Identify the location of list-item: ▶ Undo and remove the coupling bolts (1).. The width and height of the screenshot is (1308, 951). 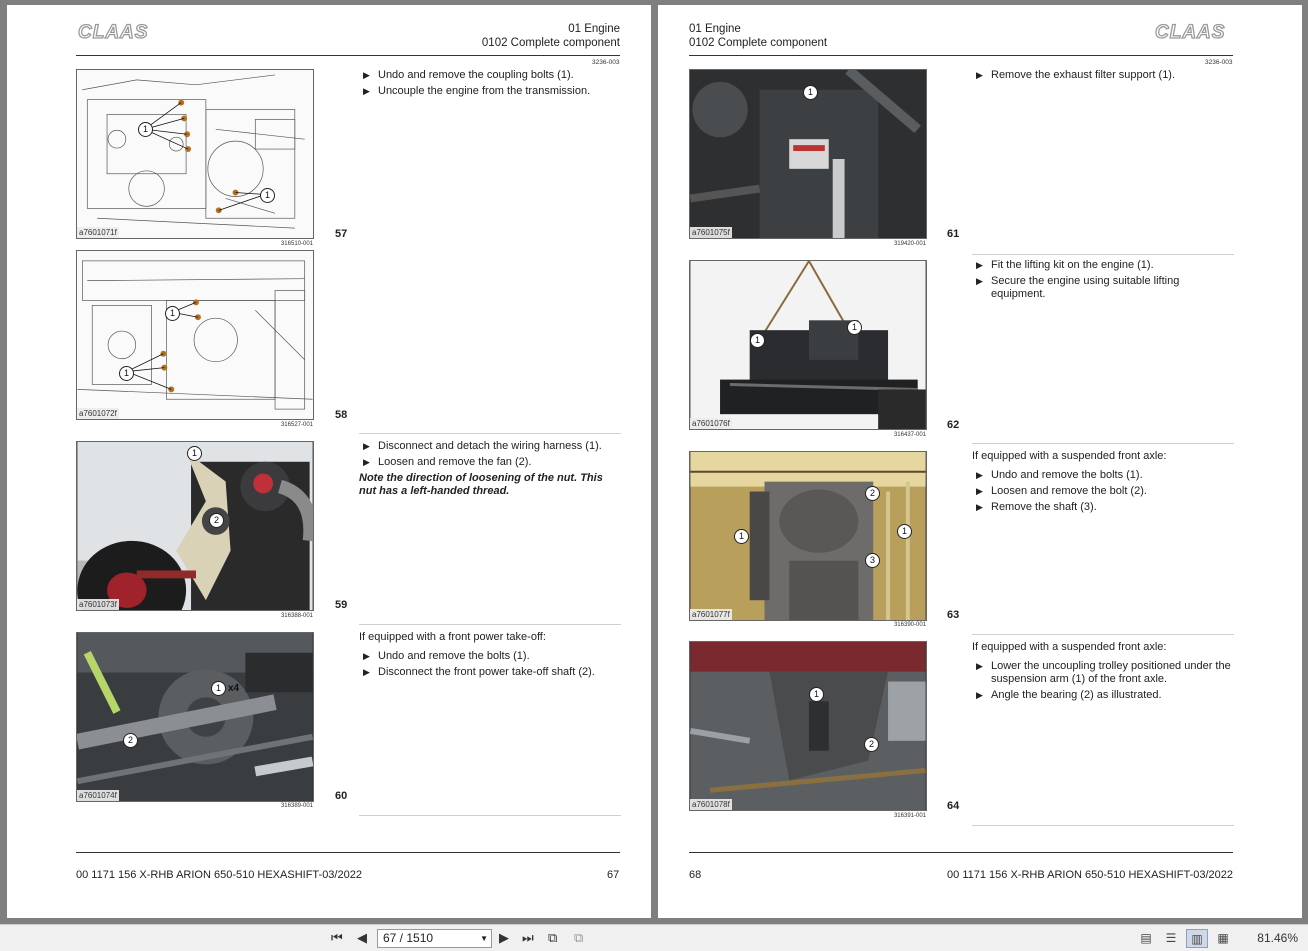
(468, 75).